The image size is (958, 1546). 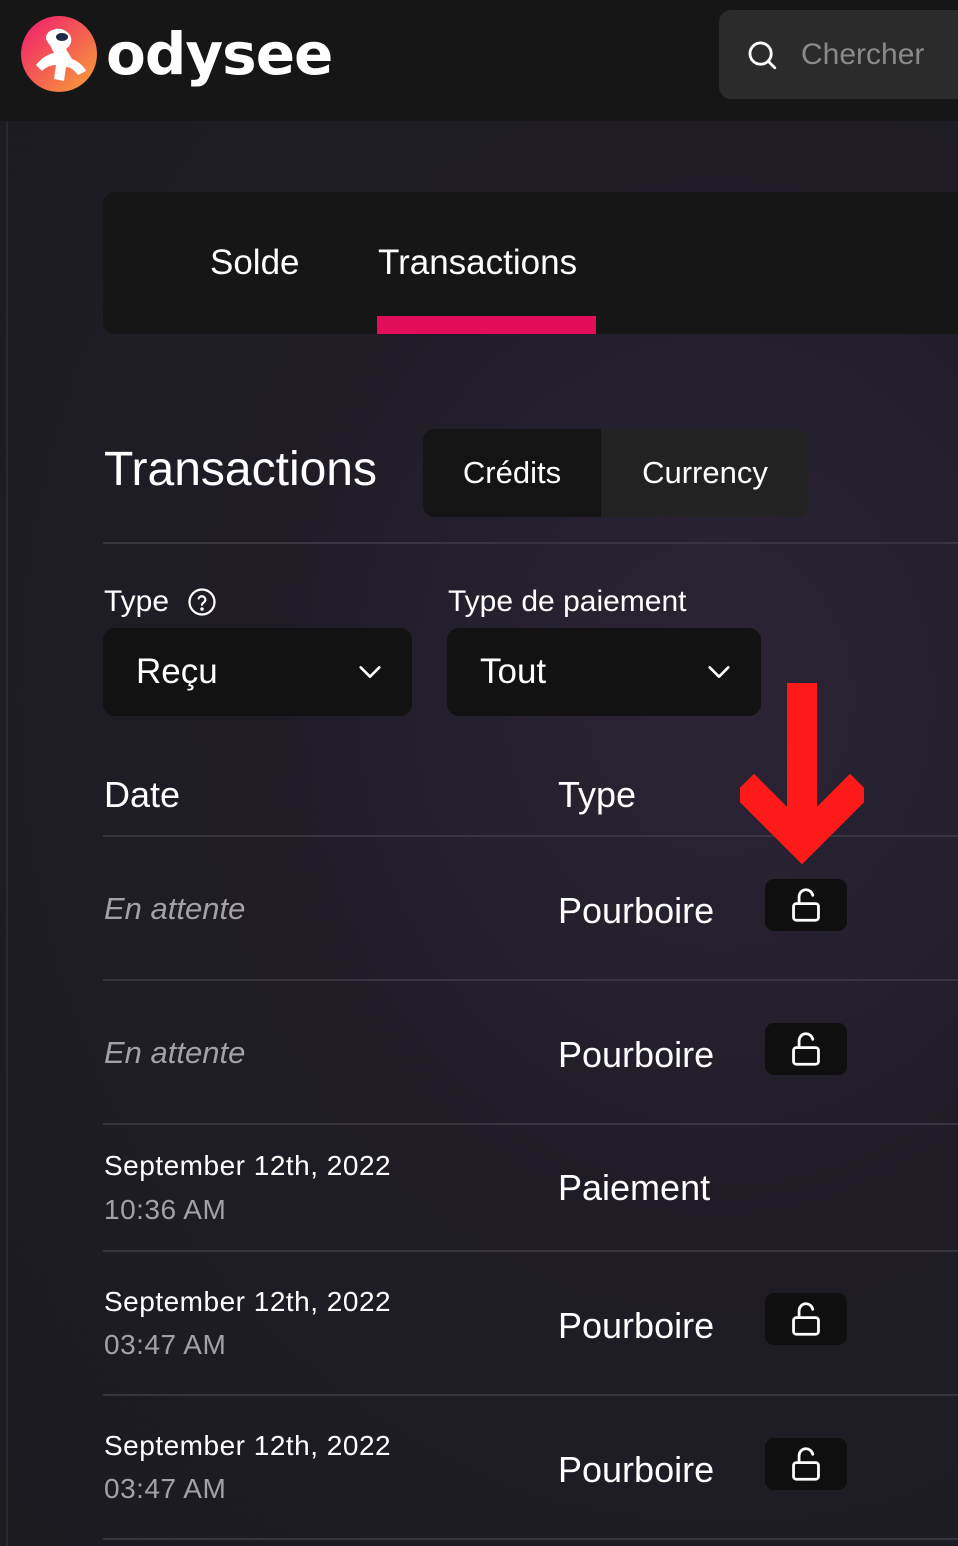 What do you see at coordinates (219, 54) in the screenshot?
I see `logo-wordmark: odysee` at bounding box center [219, 54].